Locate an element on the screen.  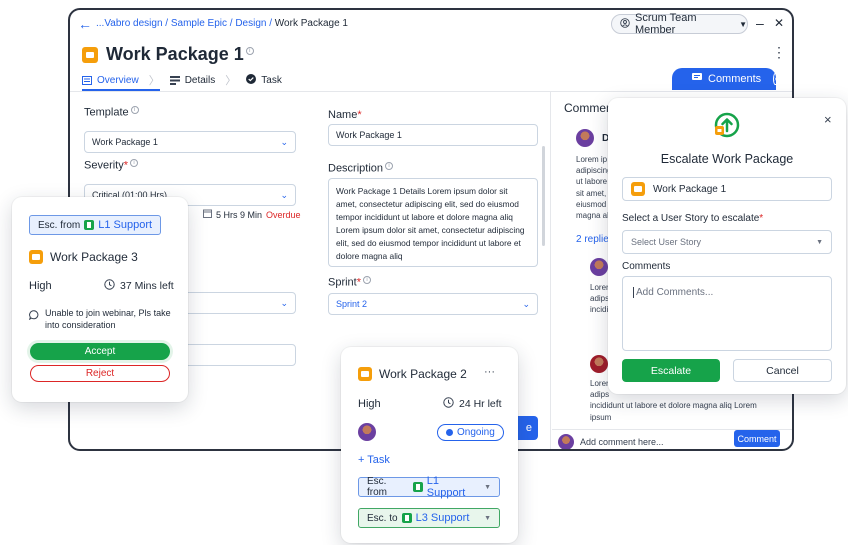
esc-to-prefix: Esc. to is located at coordinates (382, 518).